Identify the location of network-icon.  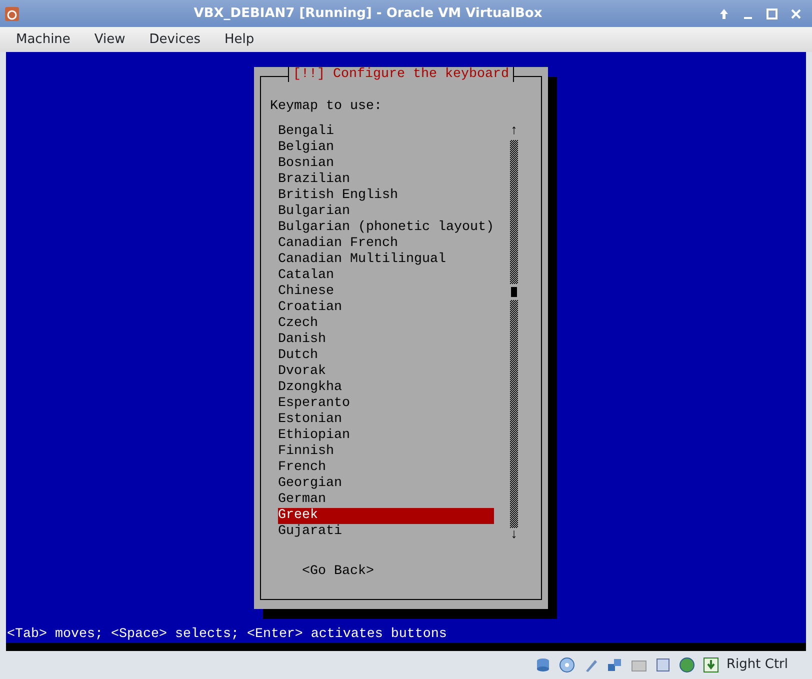
(614, 665).